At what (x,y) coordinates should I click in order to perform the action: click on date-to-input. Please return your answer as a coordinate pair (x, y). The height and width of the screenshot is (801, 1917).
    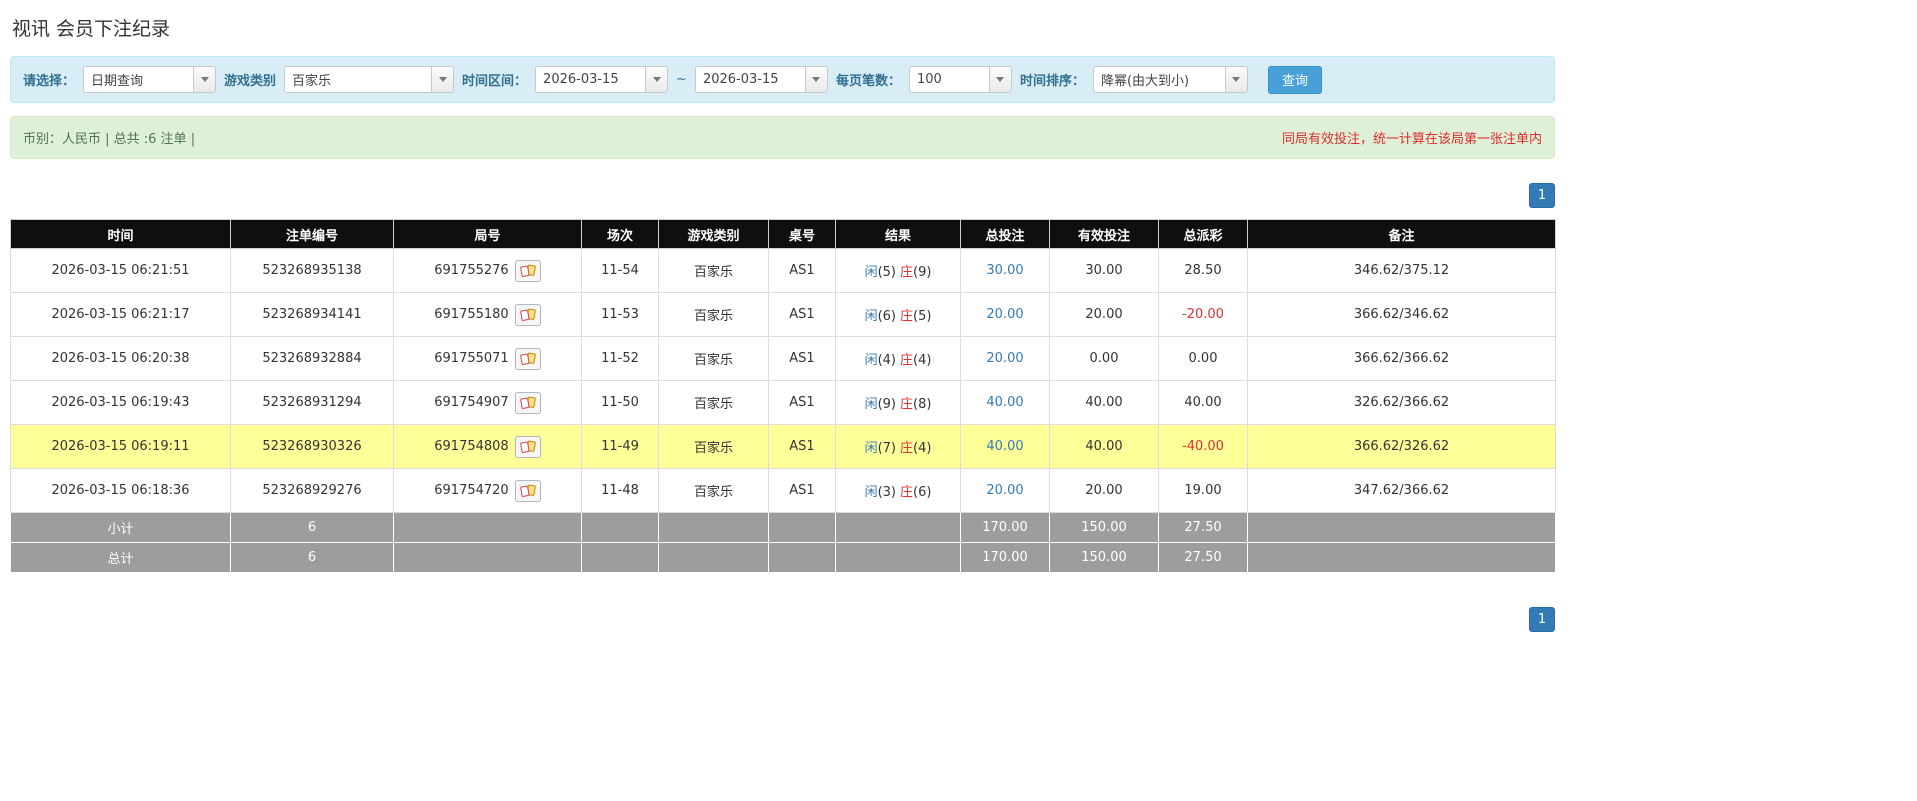
    Looking at the image, I should click on (750, 79).